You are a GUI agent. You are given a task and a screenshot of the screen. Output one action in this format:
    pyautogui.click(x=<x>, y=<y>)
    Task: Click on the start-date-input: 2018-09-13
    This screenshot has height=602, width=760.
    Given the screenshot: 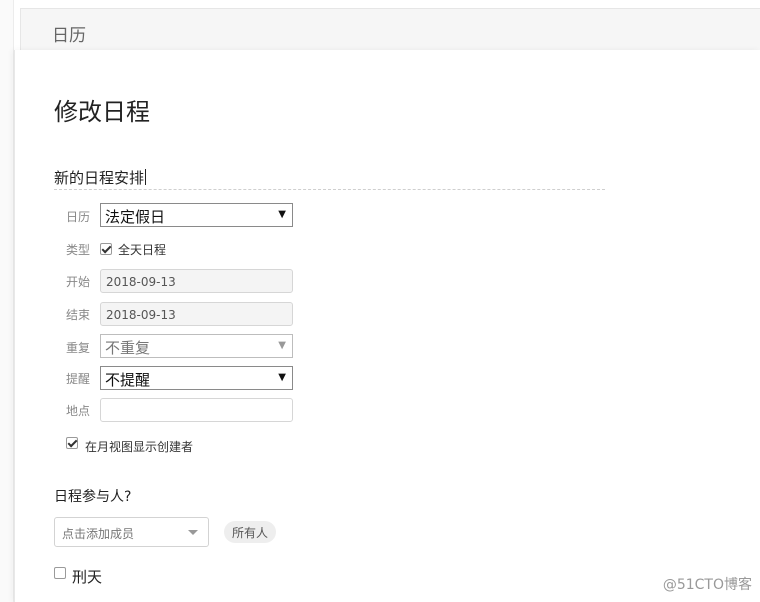 What is the action you would take?
    pyautogui.click(x=196, y=281)
    